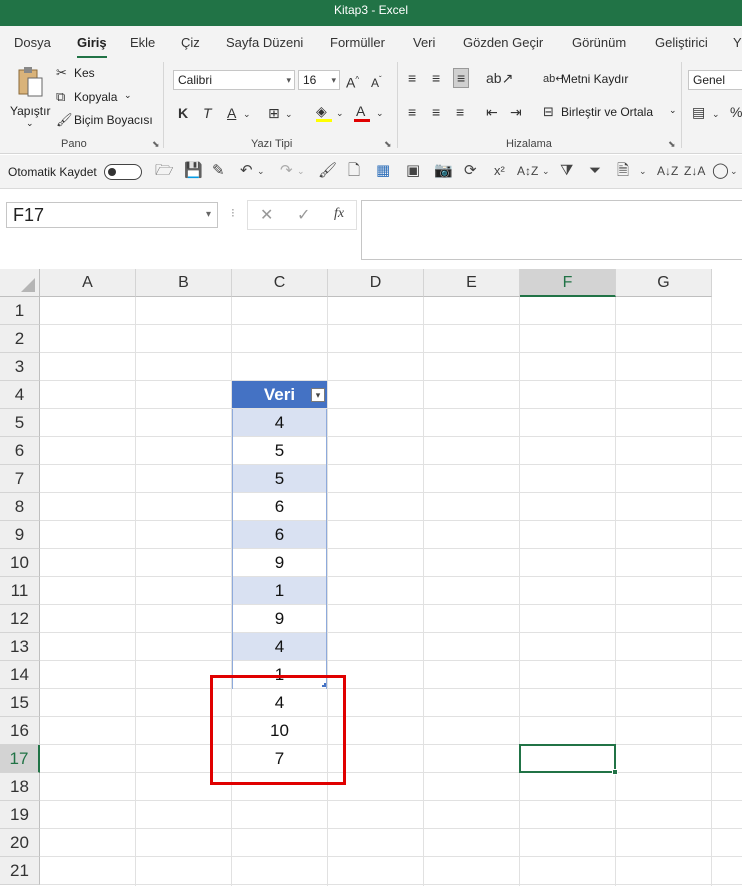 This screenshot has height=886, width=742. I want to click on merge-center-button: ⊟ Birleştir ve Ortala ⌄, so click(613, 113).